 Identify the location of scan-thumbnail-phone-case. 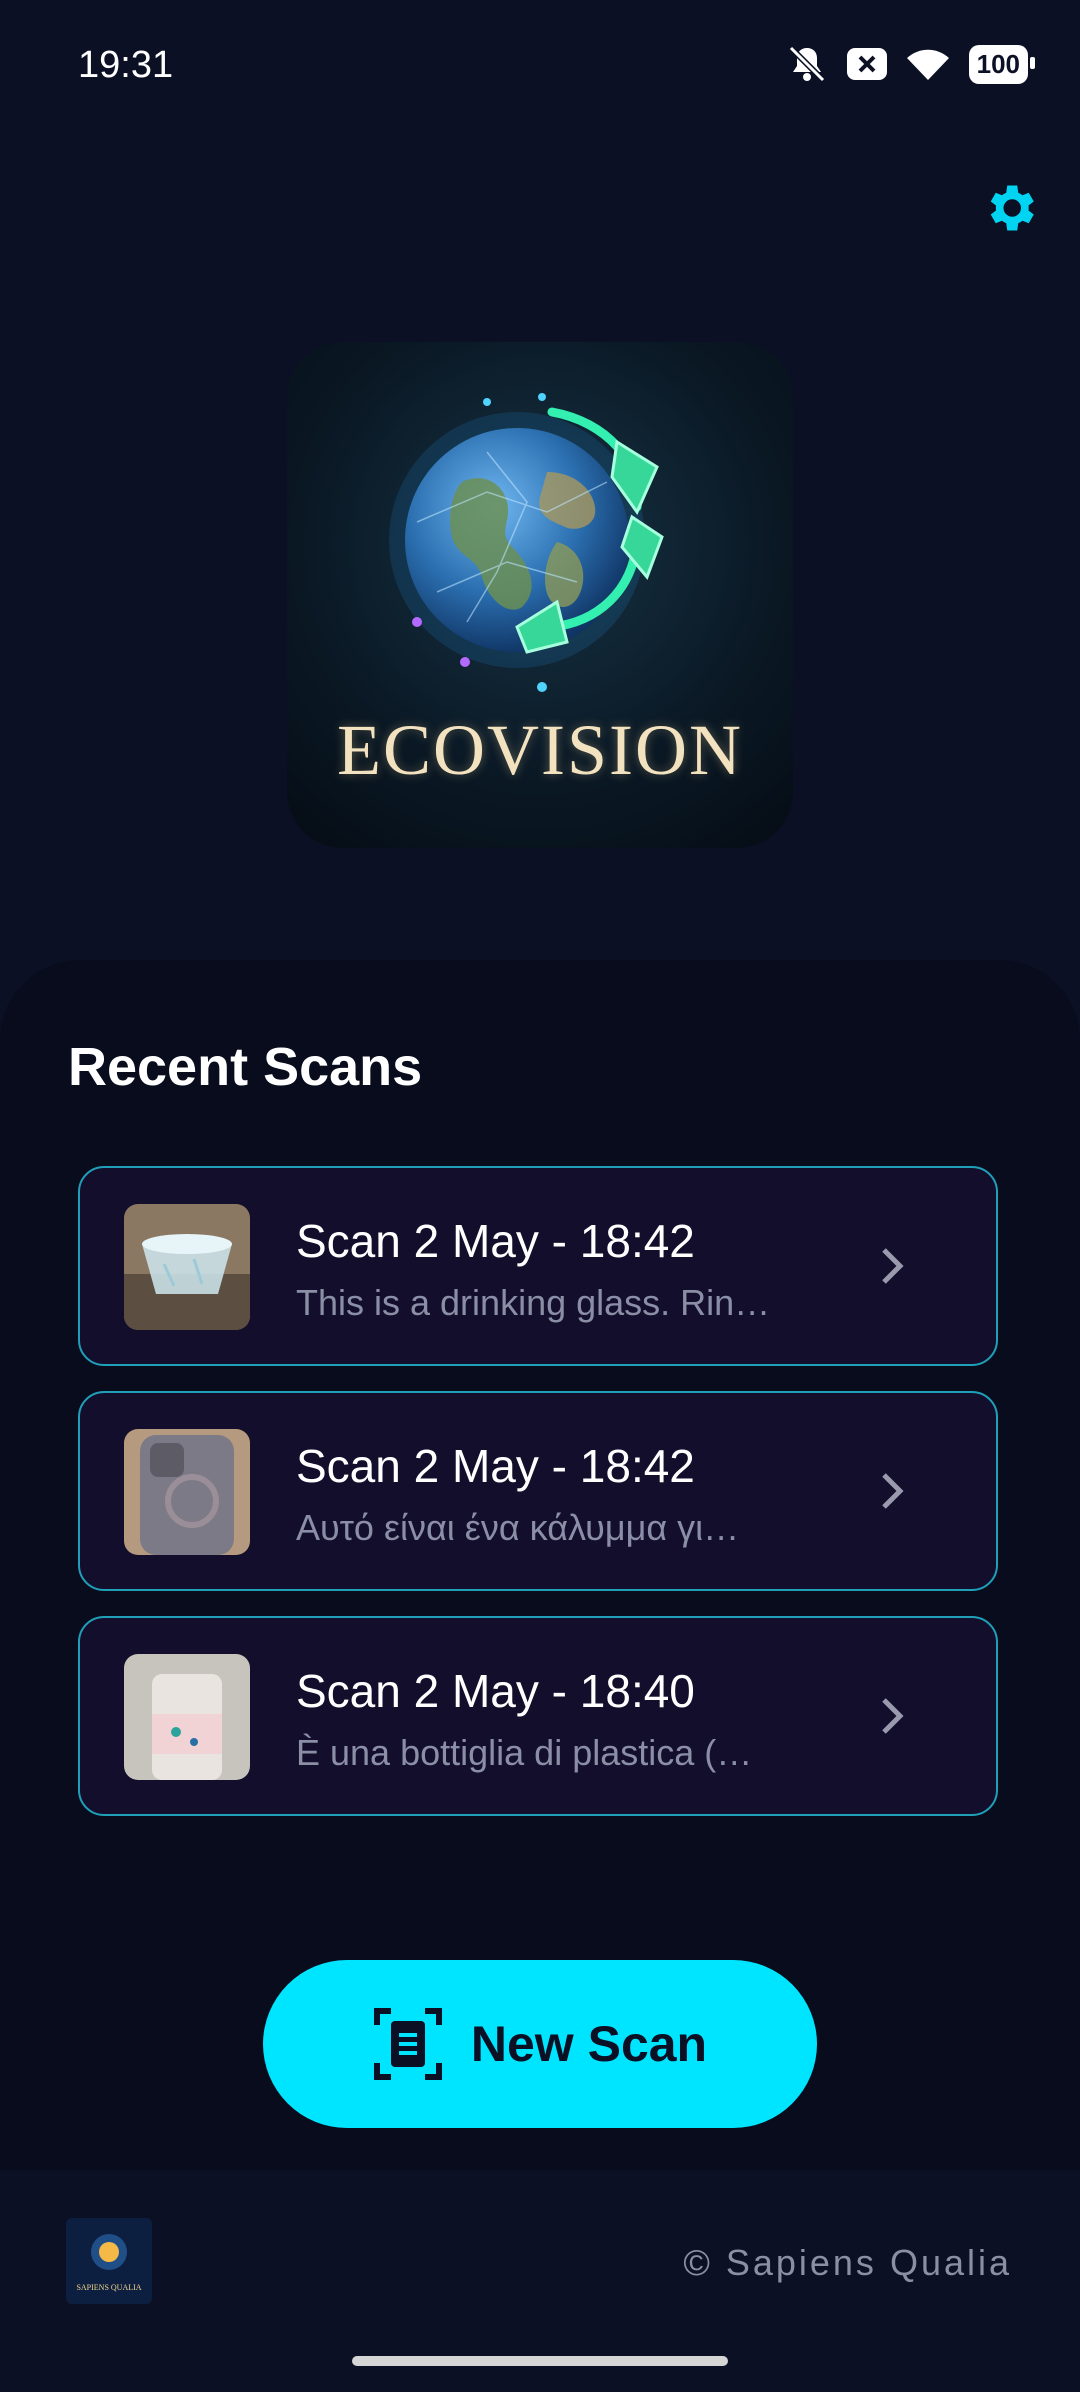
(187, 1492).